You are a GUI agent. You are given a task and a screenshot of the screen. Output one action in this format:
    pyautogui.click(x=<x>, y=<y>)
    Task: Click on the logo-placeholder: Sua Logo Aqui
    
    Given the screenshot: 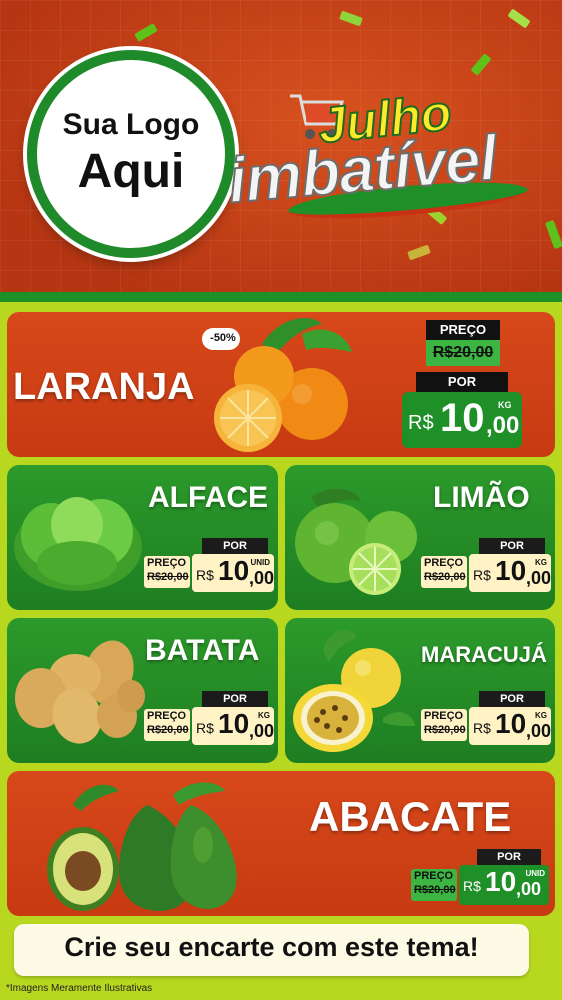 What is the action you would take?
    pyautogui.click(x=131, y=154)
    